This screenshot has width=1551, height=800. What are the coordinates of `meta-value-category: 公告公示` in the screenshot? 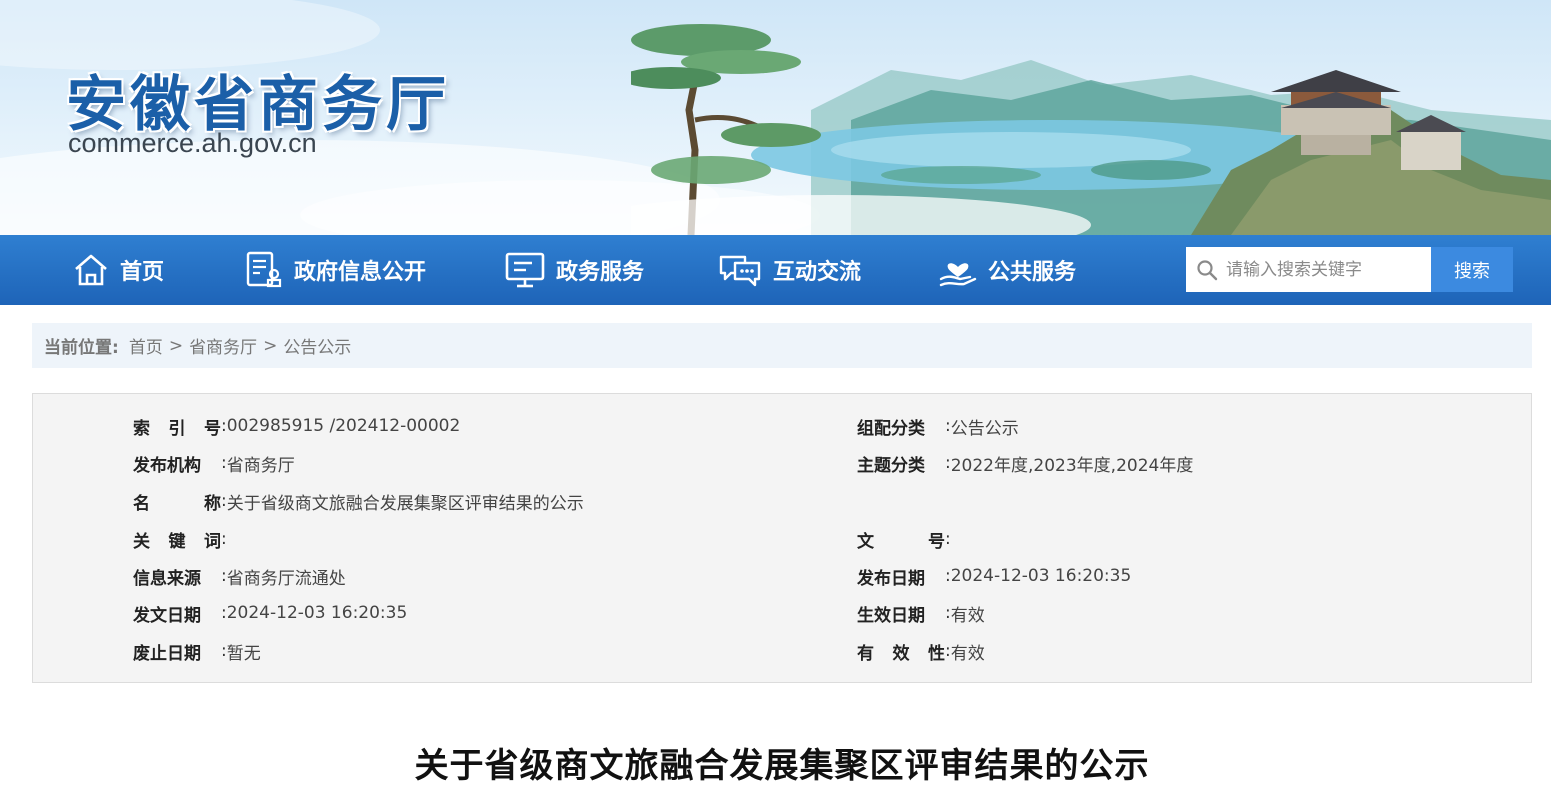 It's located at (984, 428).